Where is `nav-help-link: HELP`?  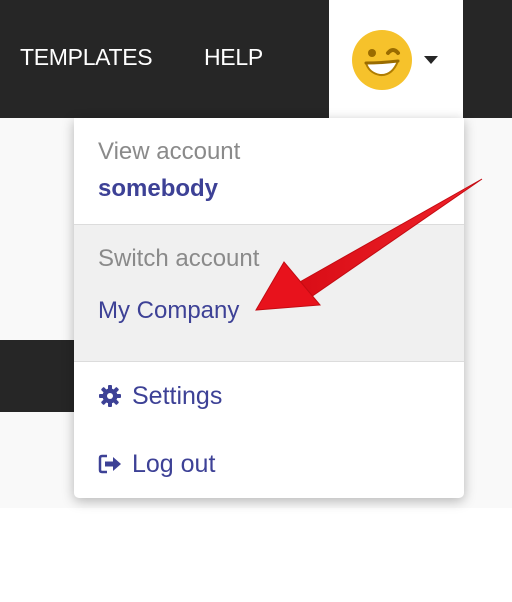 nav-help-link: HELP is located at coordinates (233, 57).